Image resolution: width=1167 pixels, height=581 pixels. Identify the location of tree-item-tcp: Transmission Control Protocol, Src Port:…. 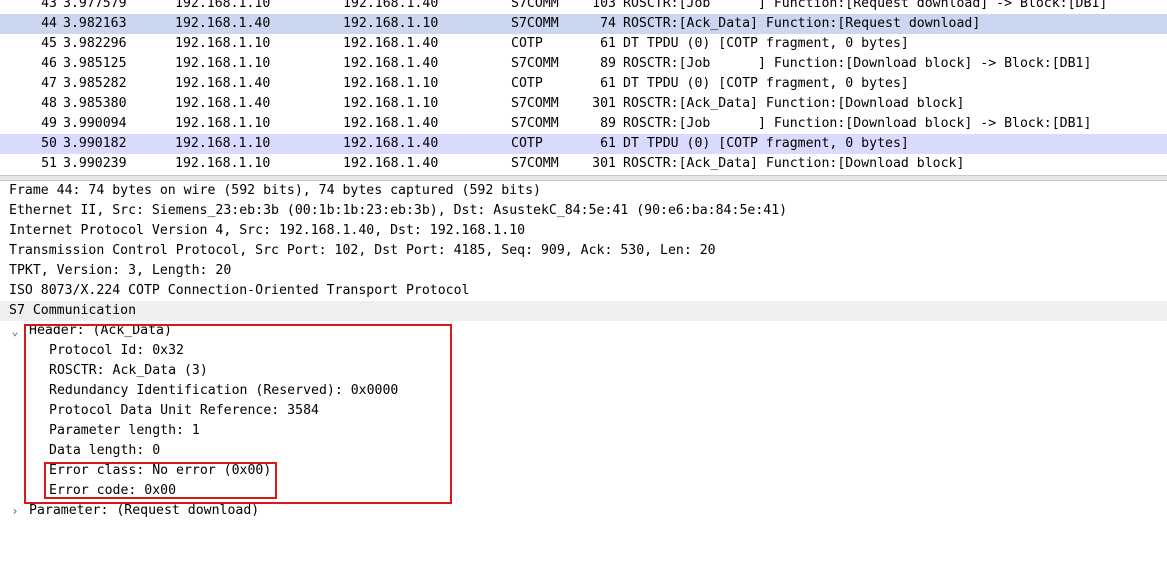
(583, 251).